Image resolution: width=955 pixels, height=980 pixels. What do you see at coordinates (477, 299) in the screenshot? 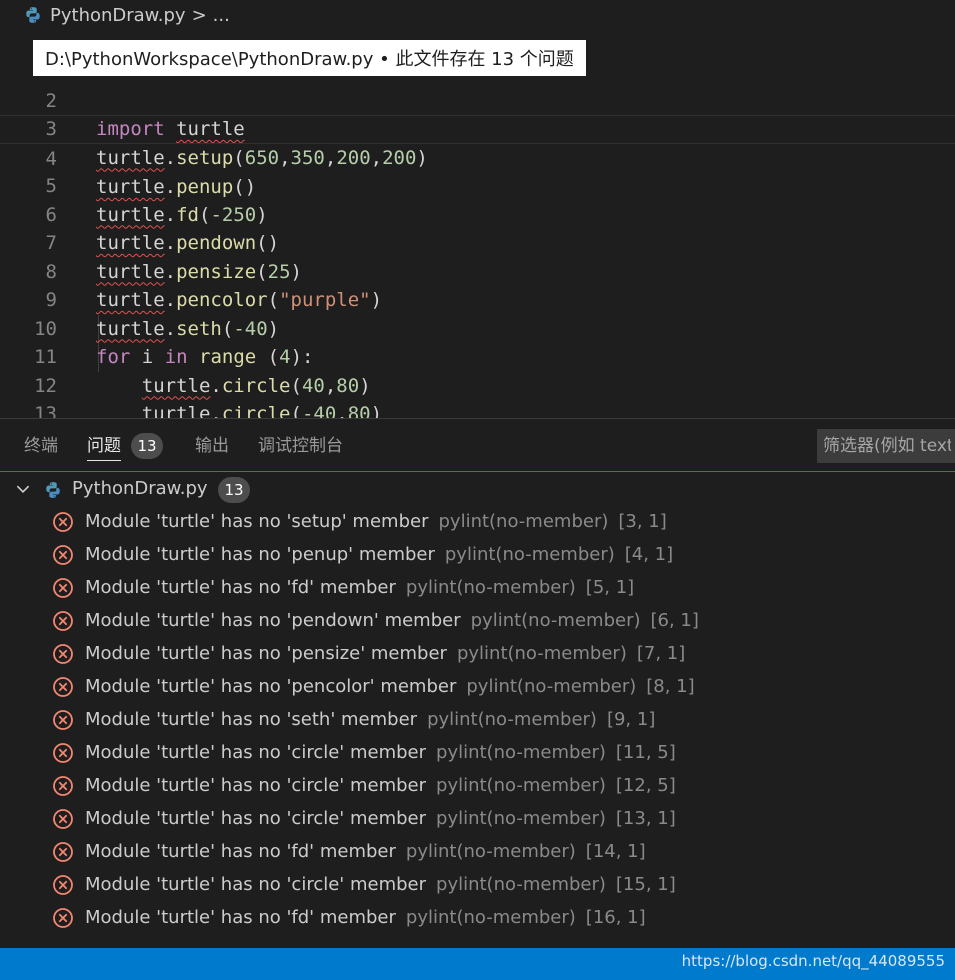
I see `code-line: 9 turtle.seth(-40)` at bounding box center [477, 299].